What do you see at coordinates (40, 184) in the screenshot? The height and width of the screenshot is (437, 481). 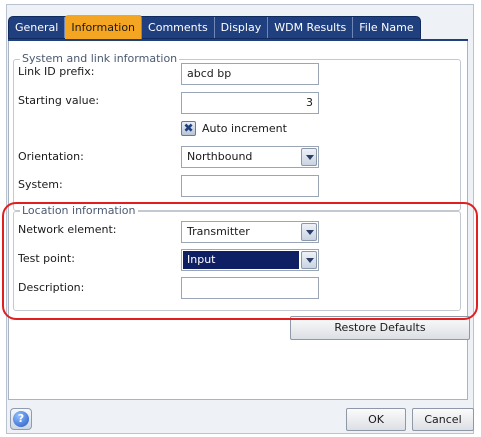 I see `system-label: System:` at bounding box center [40, 184].